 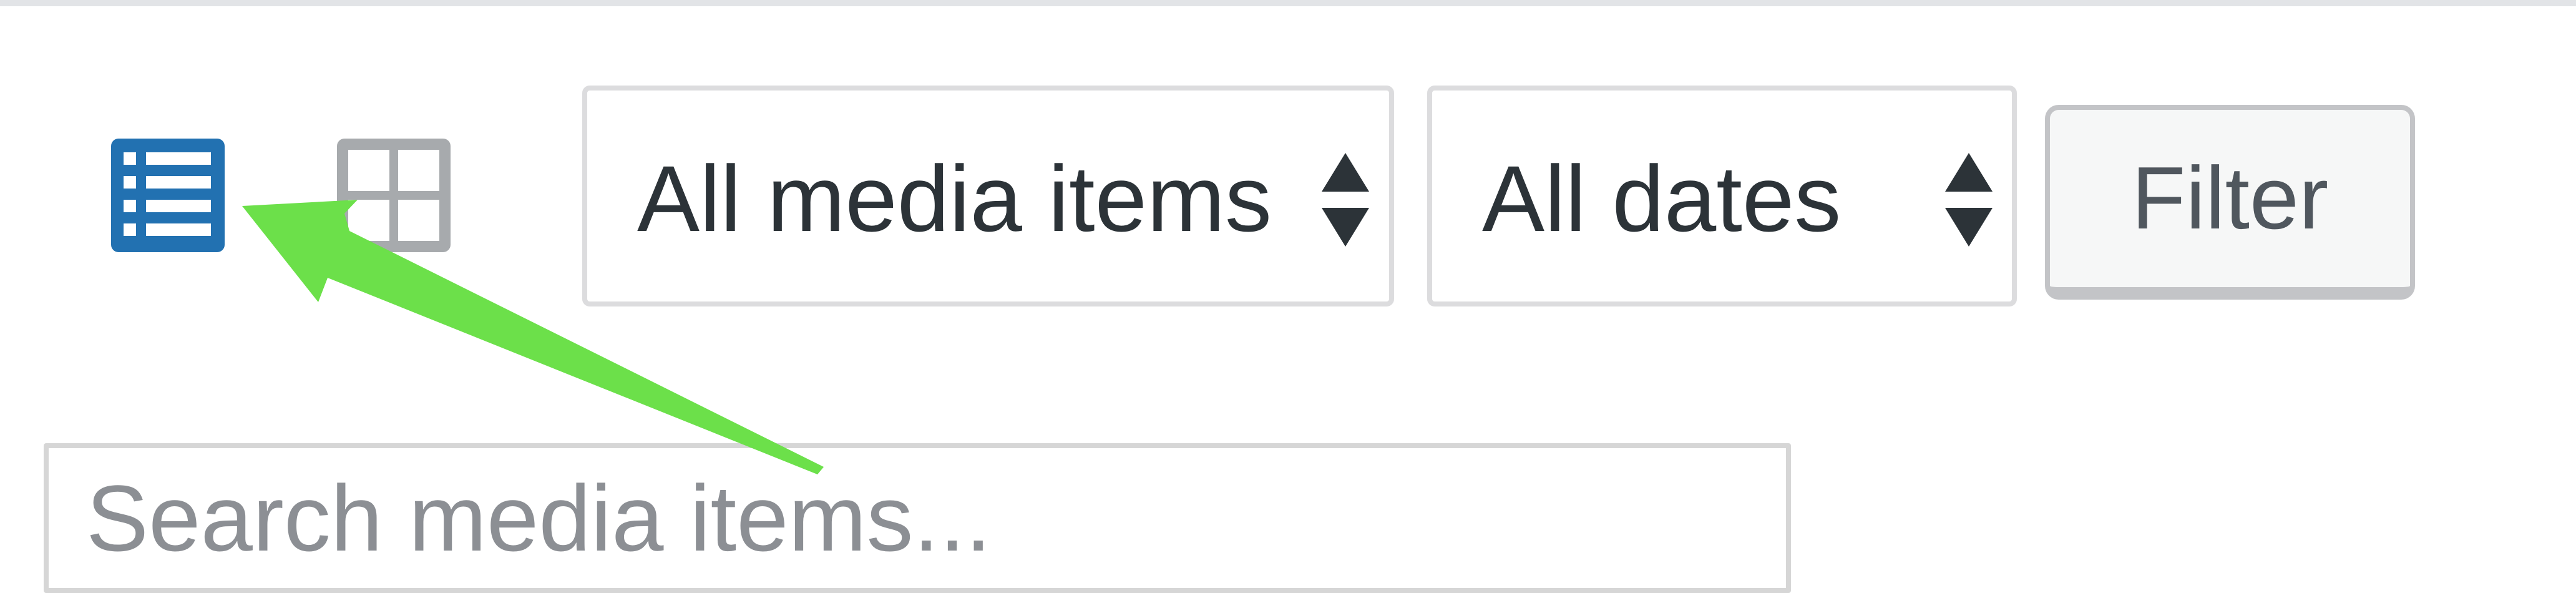 I want to click on date-select: All dates, so click(x=1722, y=196).